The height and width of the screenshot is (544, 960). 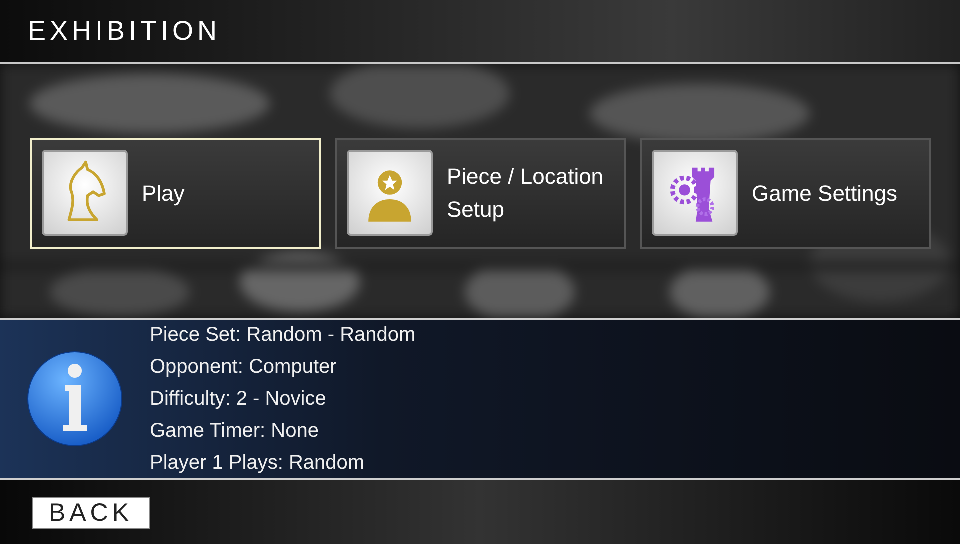 What do you see at coordinates (125, 31) in the screenshot?
I see `screen-title: EXHIBITION` at bounding box center [125, 31].